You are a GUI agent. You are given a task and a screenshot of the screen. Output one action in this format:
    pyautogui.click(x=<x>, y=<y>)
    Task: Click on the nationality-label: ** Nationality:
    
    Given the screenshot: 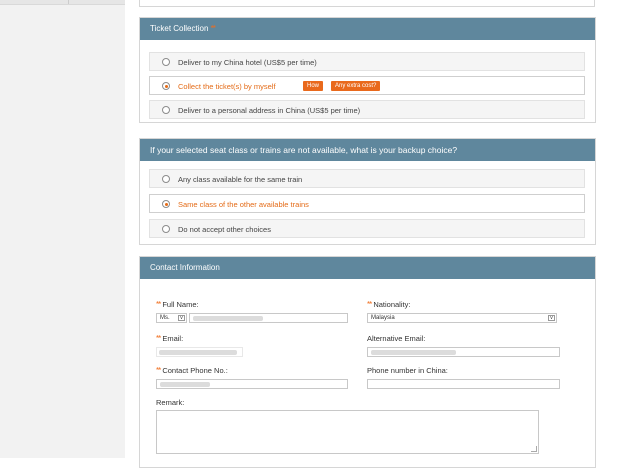 What is the action you would take?
    pyautogui.click(x=388, y=304)
    